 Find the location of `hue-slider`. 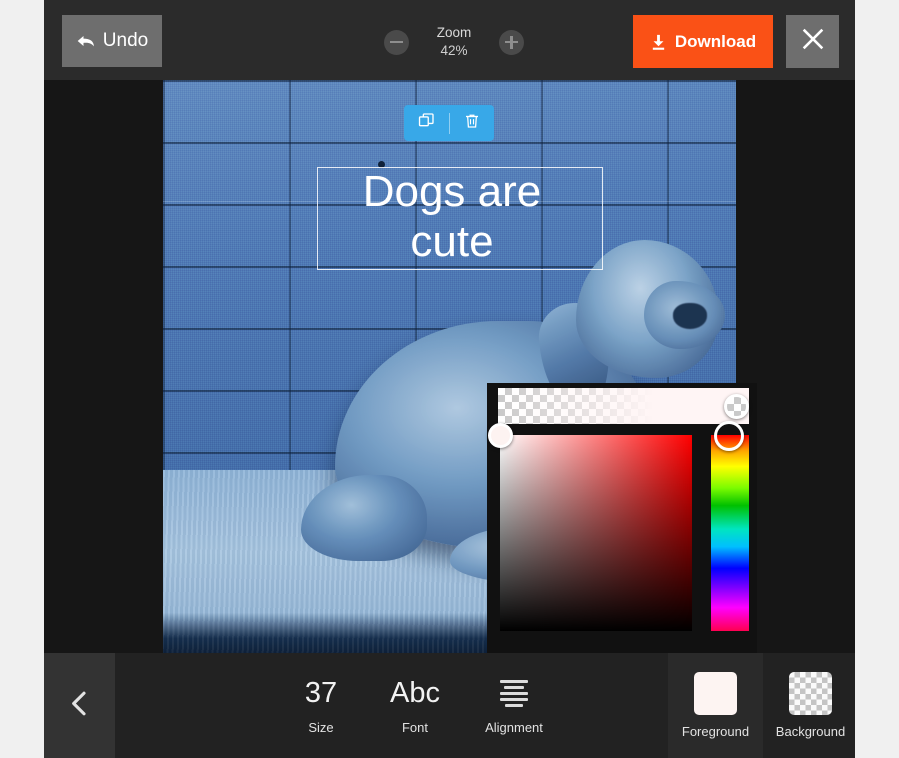

hue-slider is located at coordinates (730, 533).